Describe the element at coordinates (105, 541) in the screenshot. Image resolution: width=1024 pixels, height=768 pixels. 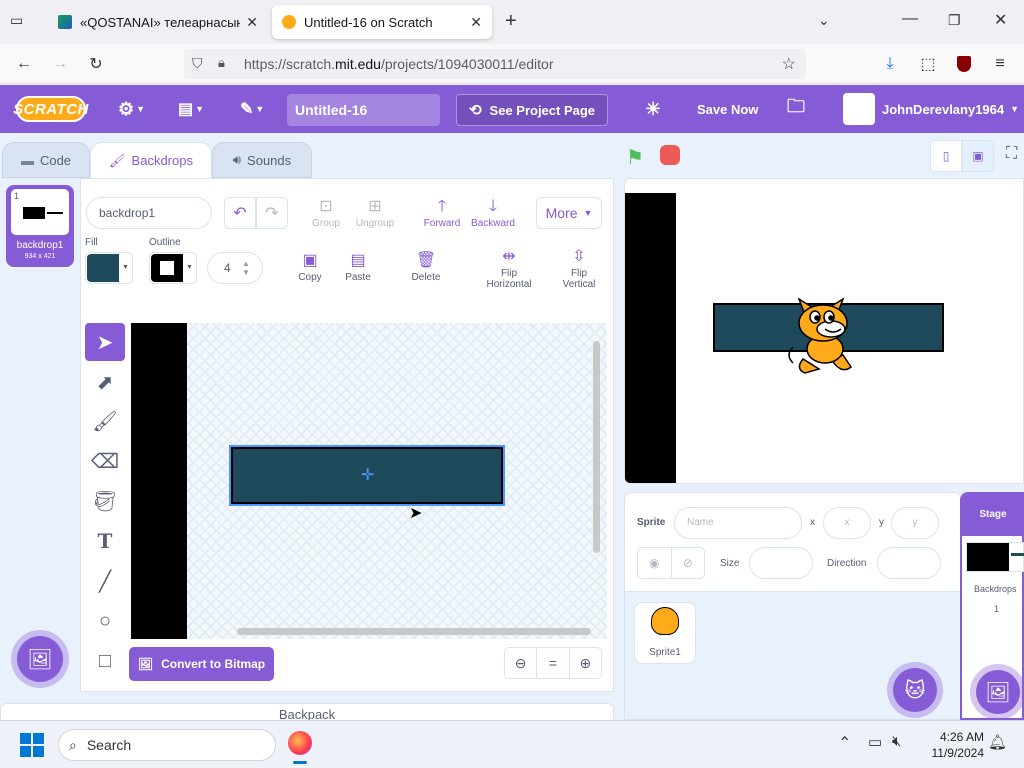
I see `text-tool: T` at that location.